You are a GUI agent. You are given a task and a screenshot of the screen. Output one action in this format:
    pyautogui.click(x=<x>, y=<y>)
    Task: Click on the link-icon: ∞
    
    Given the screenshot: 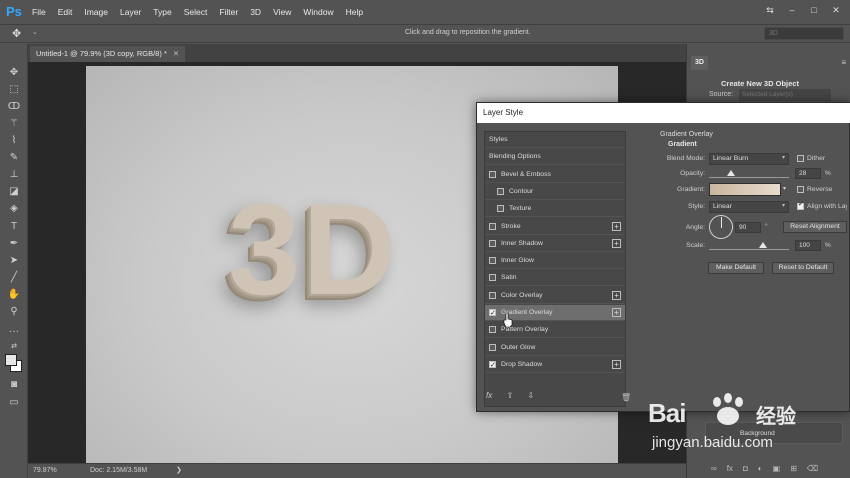 What is the action you would take?
    pyautogui.click(x=714, y=468)
    